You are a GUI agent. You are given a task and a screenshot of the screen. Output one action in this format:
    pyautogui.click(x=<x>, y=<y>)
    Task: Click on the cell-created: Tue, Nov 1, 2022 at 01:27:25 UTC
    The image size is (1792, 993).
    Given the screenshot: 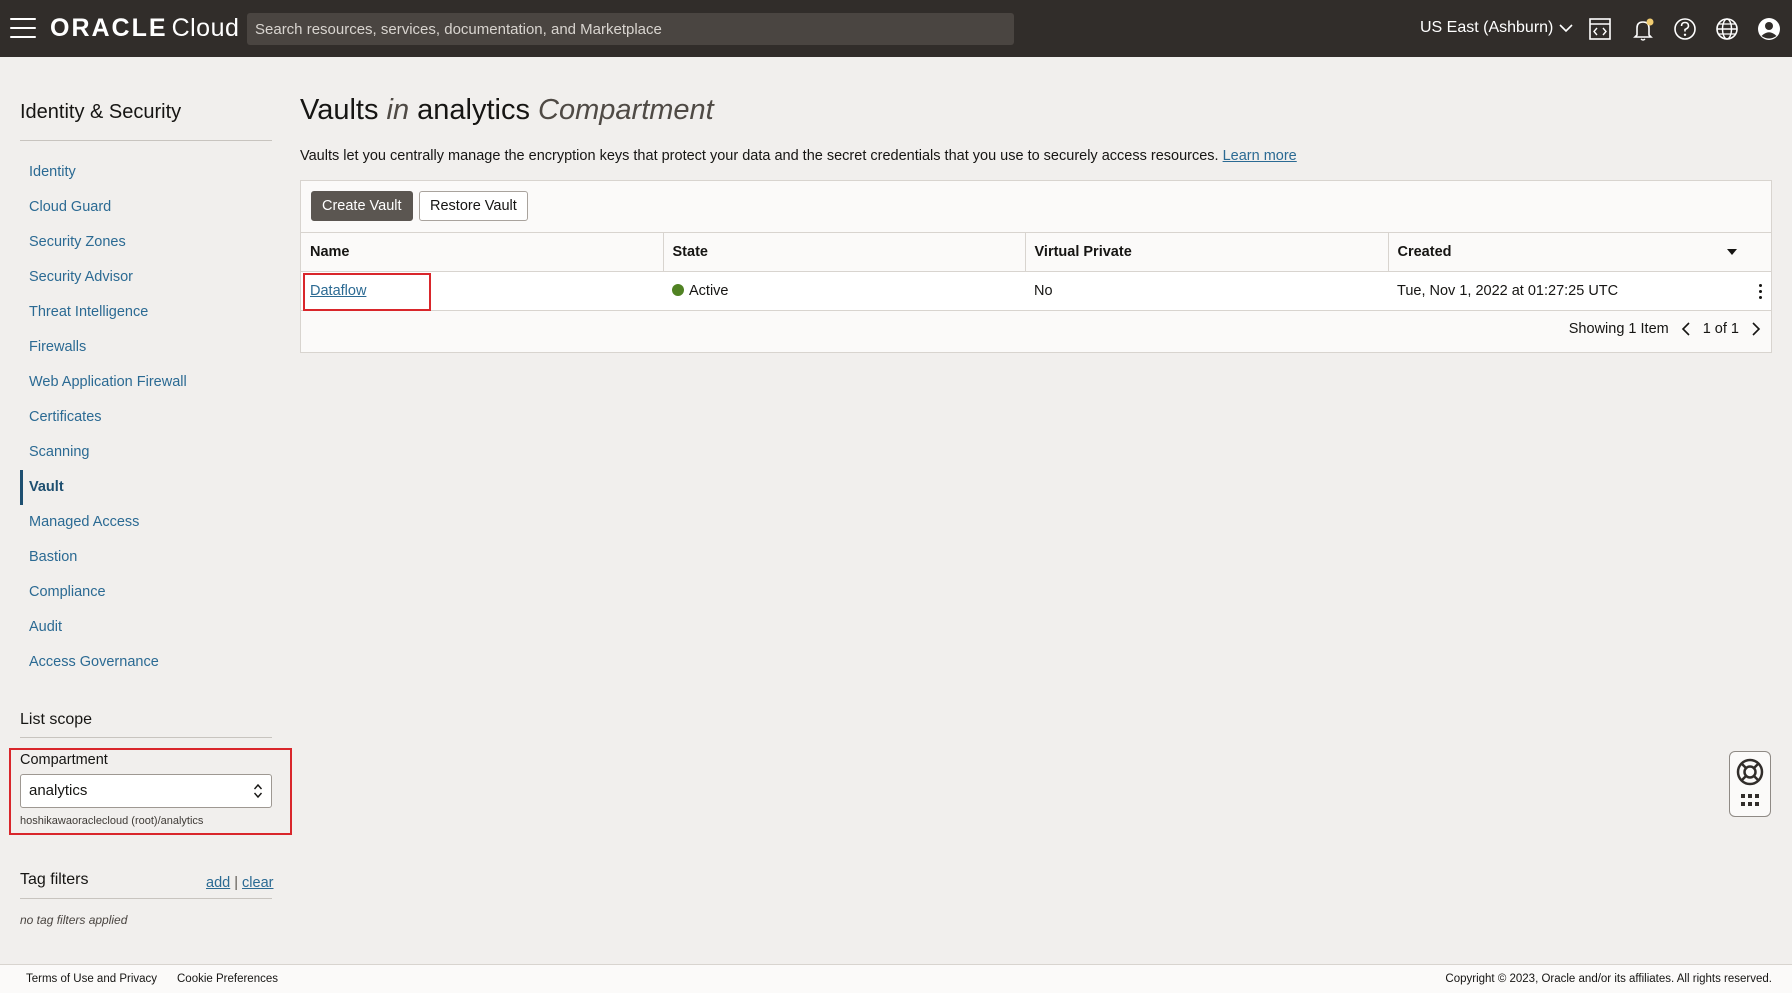 What is the action you would take?
    pyautogui.click(x=1579, y=291)
    